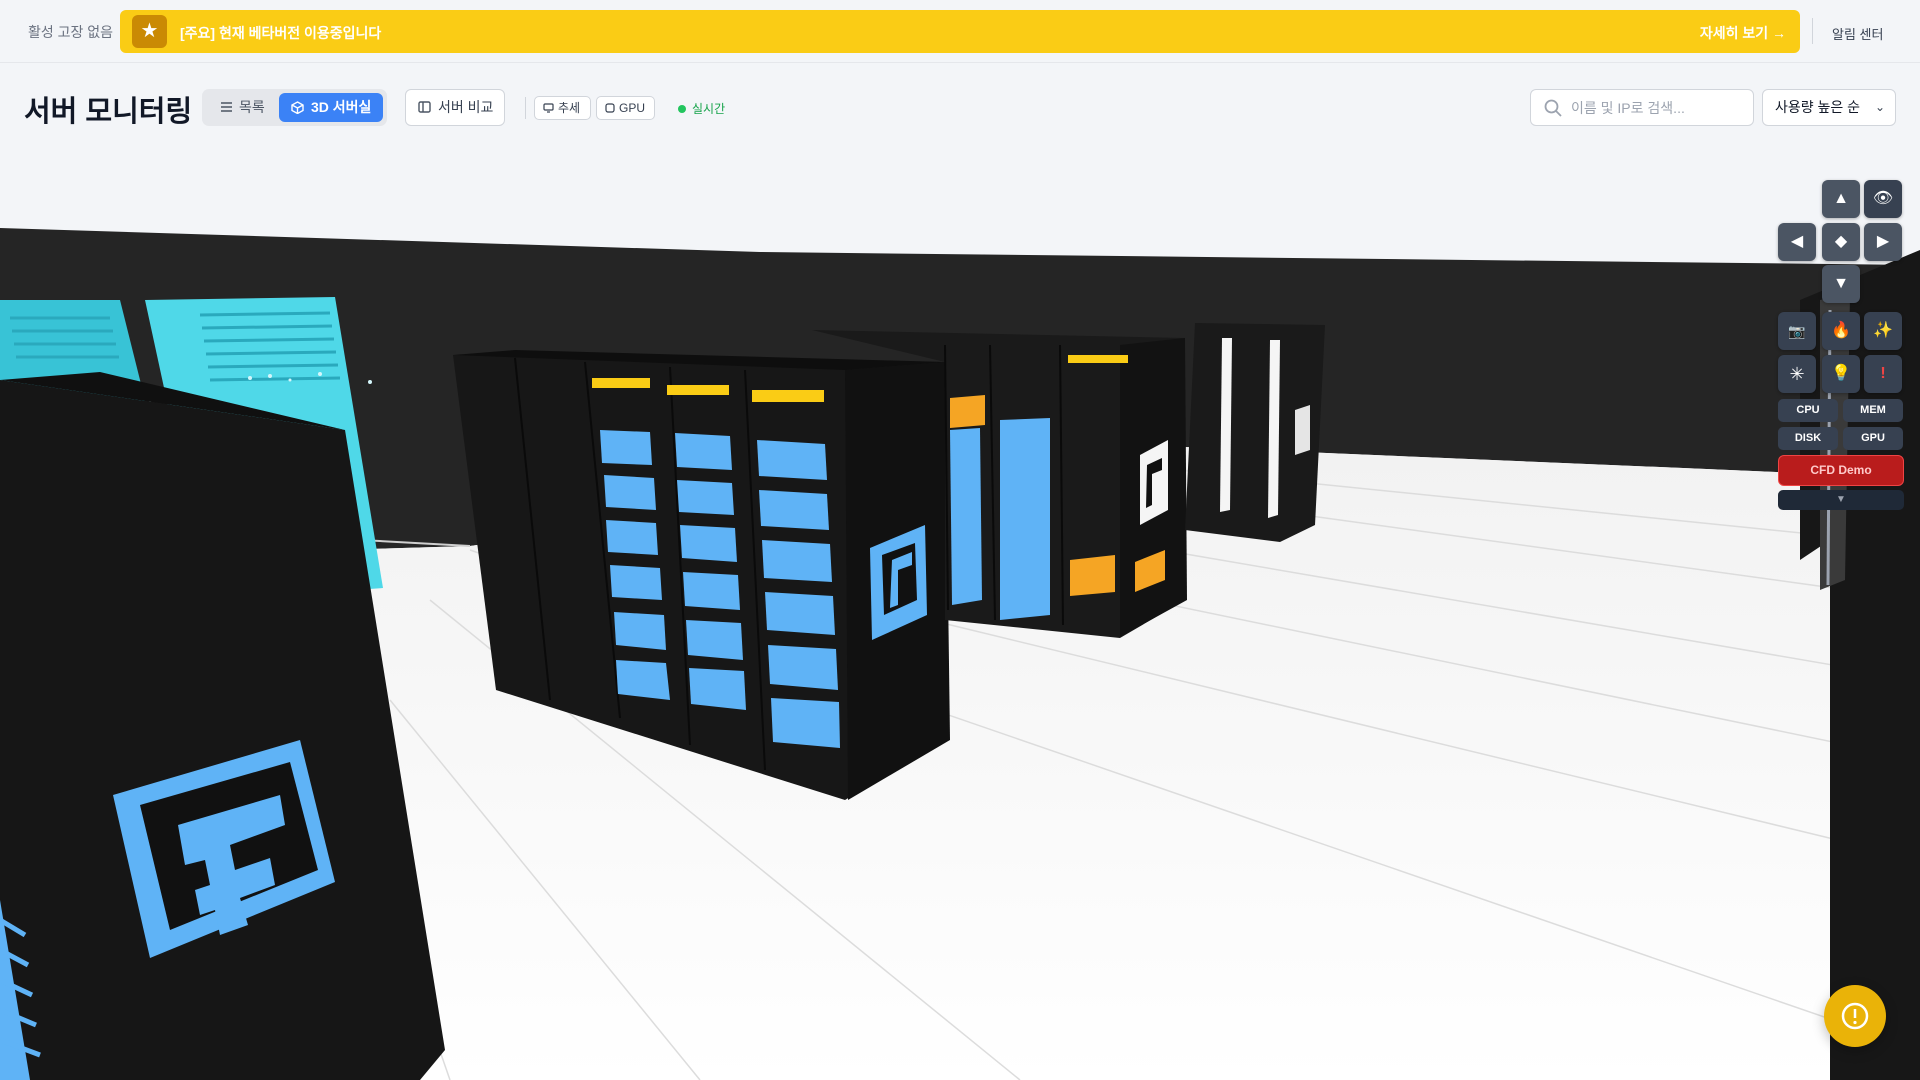 This screenshot has width=1920, height=1080. Describe the element at coordinates (1797, 331) in the screenshot. I see `camera-icon: 📷` at that location.